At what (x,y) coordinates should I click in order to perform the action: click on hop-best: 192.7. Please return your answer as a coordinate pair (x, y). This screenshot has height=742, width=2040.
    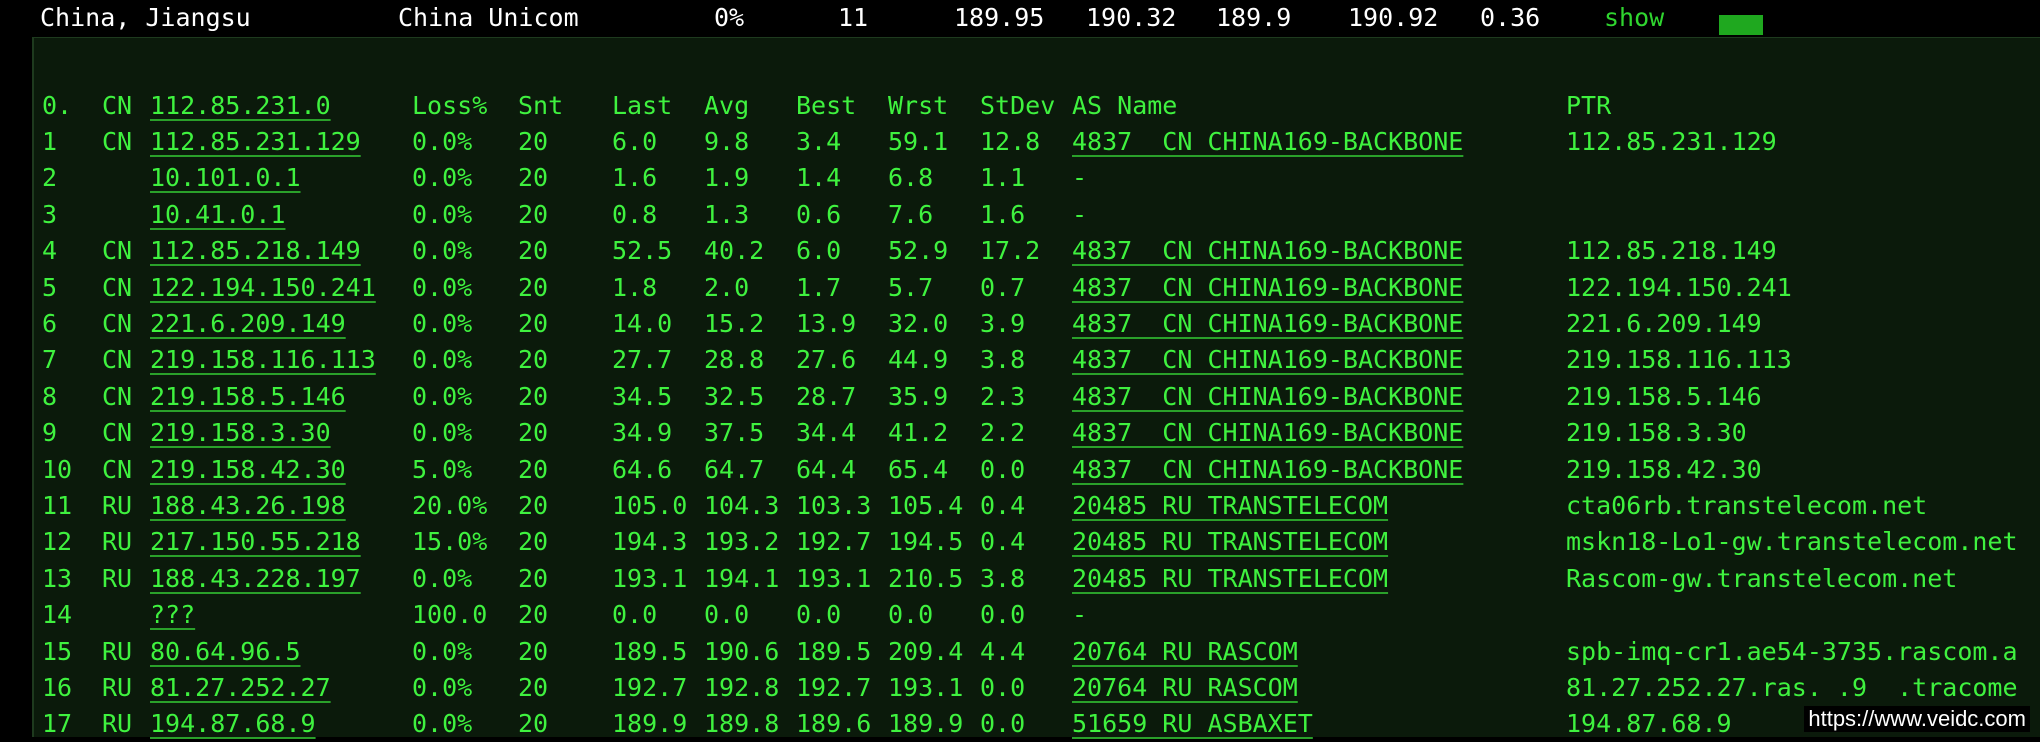
    Looking at the image, I should click on (834, 542).